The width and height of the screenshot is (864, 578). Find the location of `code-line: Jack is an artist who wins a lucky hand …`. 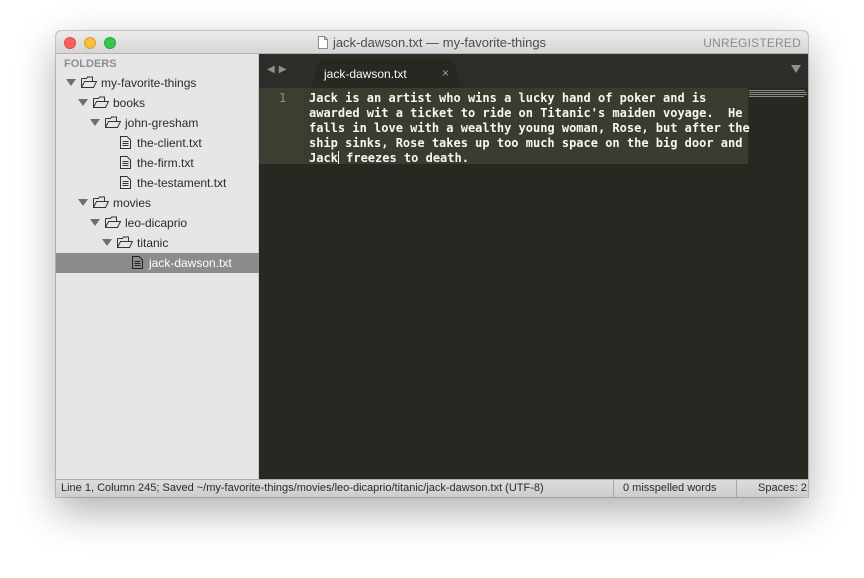

code-line: Jack is an artist who wins a lucky hand … is located at coordinates (508, 98).